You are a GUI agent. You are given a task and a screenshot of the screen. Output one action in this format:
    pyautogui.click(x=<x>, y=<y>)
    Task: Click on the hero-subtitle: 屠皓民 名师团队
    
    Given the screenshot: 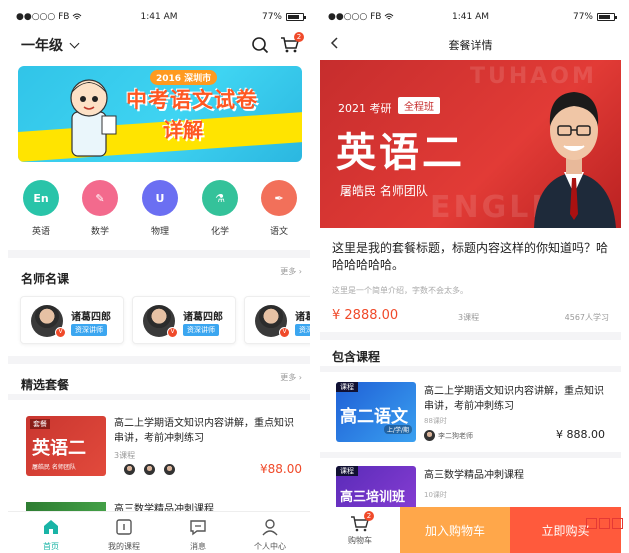 What is the action you would take?
    pyautogui.click(x=384, y=191)
    